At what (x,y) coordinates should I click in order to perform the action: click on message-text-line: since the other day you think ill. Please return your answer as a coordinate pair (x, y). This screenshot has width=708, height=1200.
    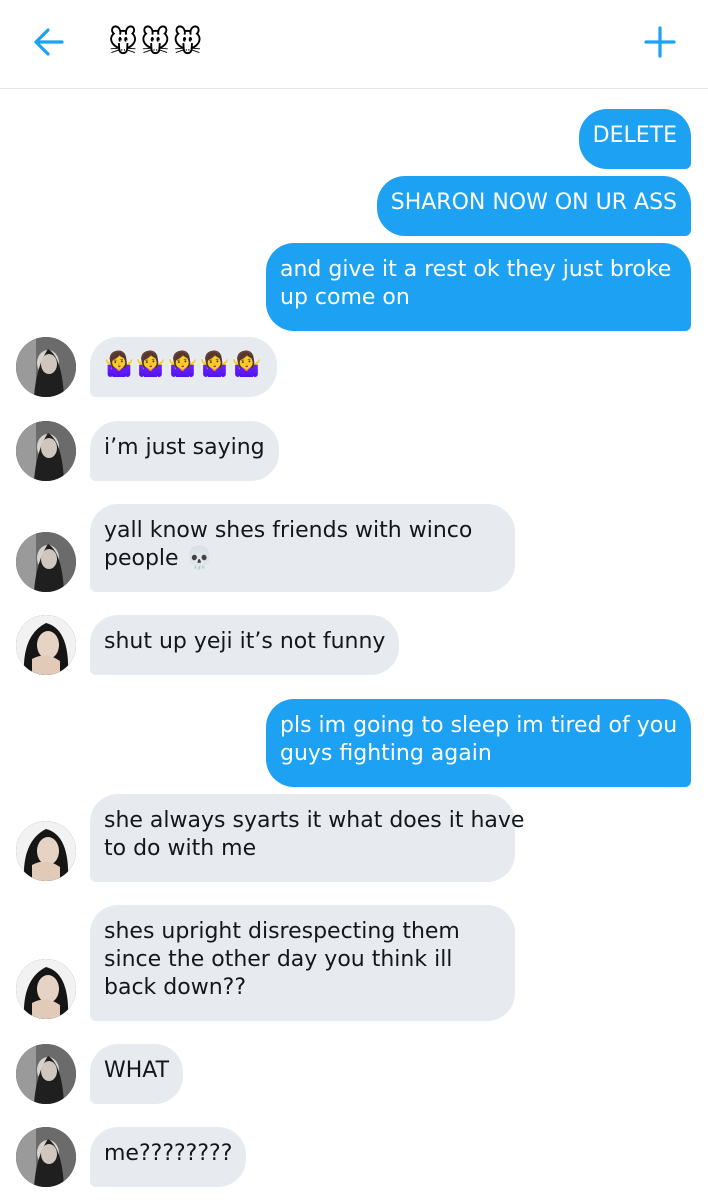
    Looking at the image, I should click on (278, 959).